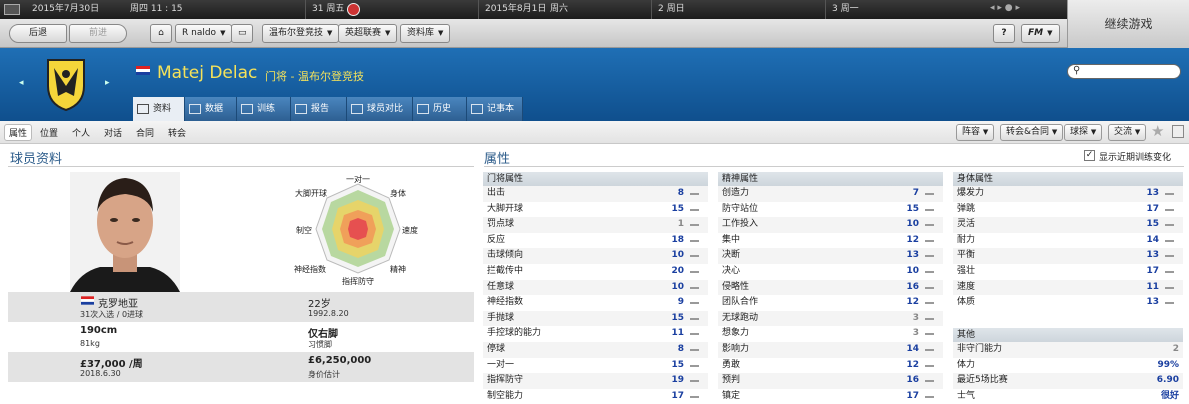 The width and height of the screenshot is (1189, 404). I want to click on attribute-name: 强壮, so click(966, 271).